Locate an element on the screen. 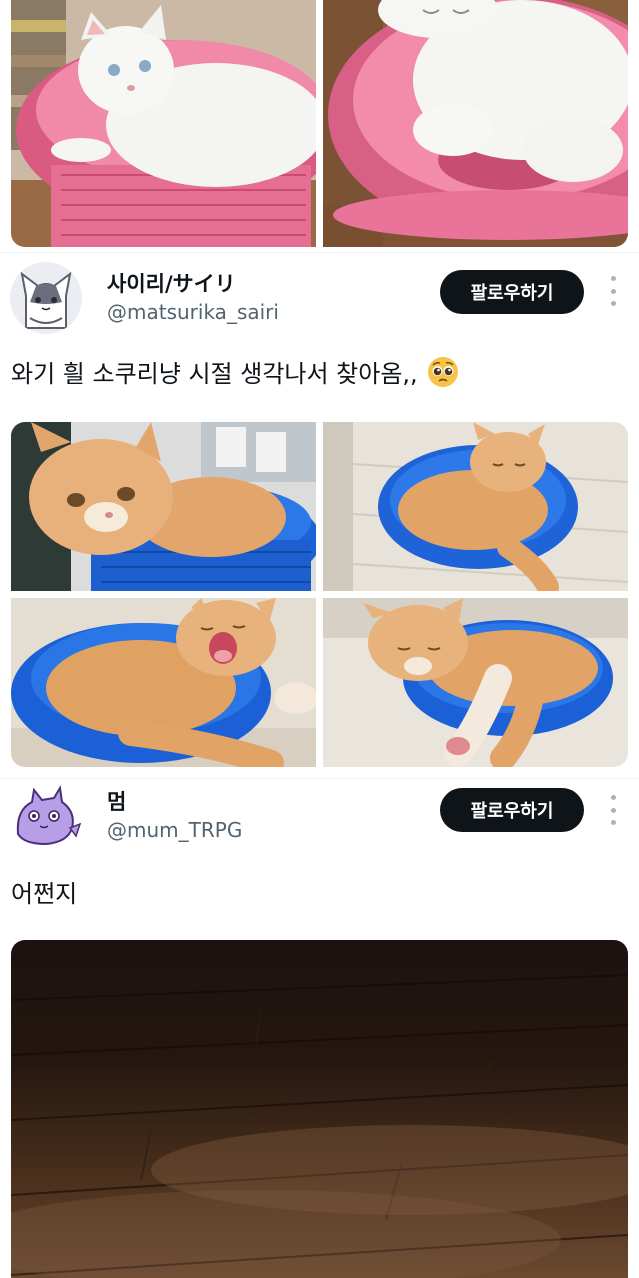  purple-creature-avatar-icon is located at coordinates (46, 820).